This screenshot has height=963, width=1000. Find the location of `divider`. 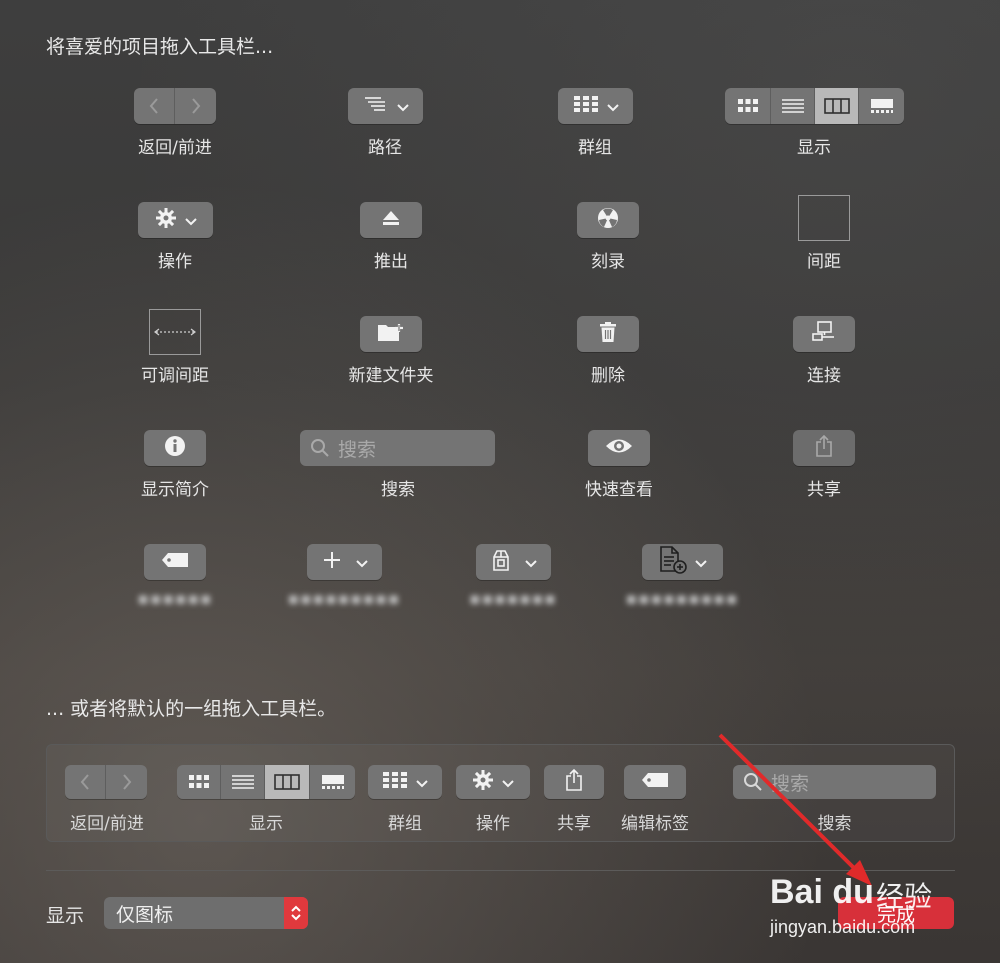

divider is located at coordinates (500, 870).